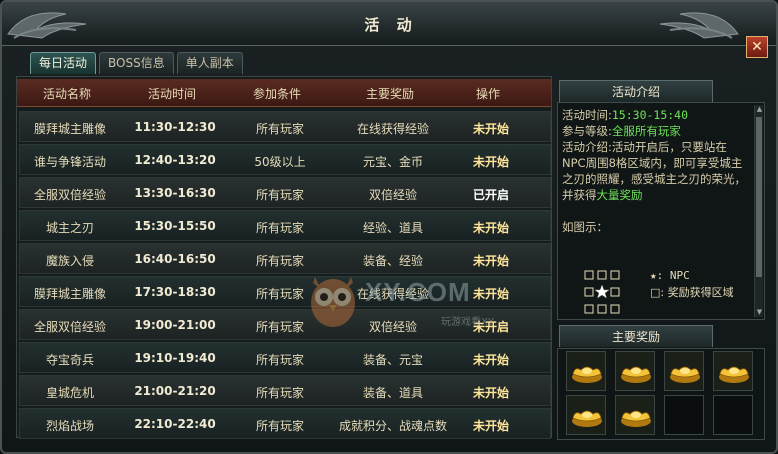 This screenshot has height=454, width=778. What do you see at coordinates (276, 94) in the screenshot?
I see `header-condition: 参加条件` at bounding box center [276, 94].